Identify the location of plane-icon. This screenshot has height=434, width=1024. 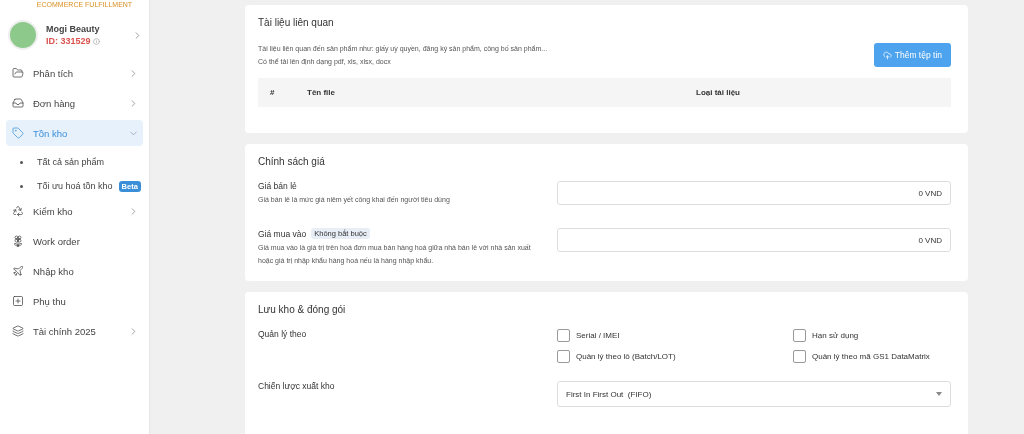
(18, 271).